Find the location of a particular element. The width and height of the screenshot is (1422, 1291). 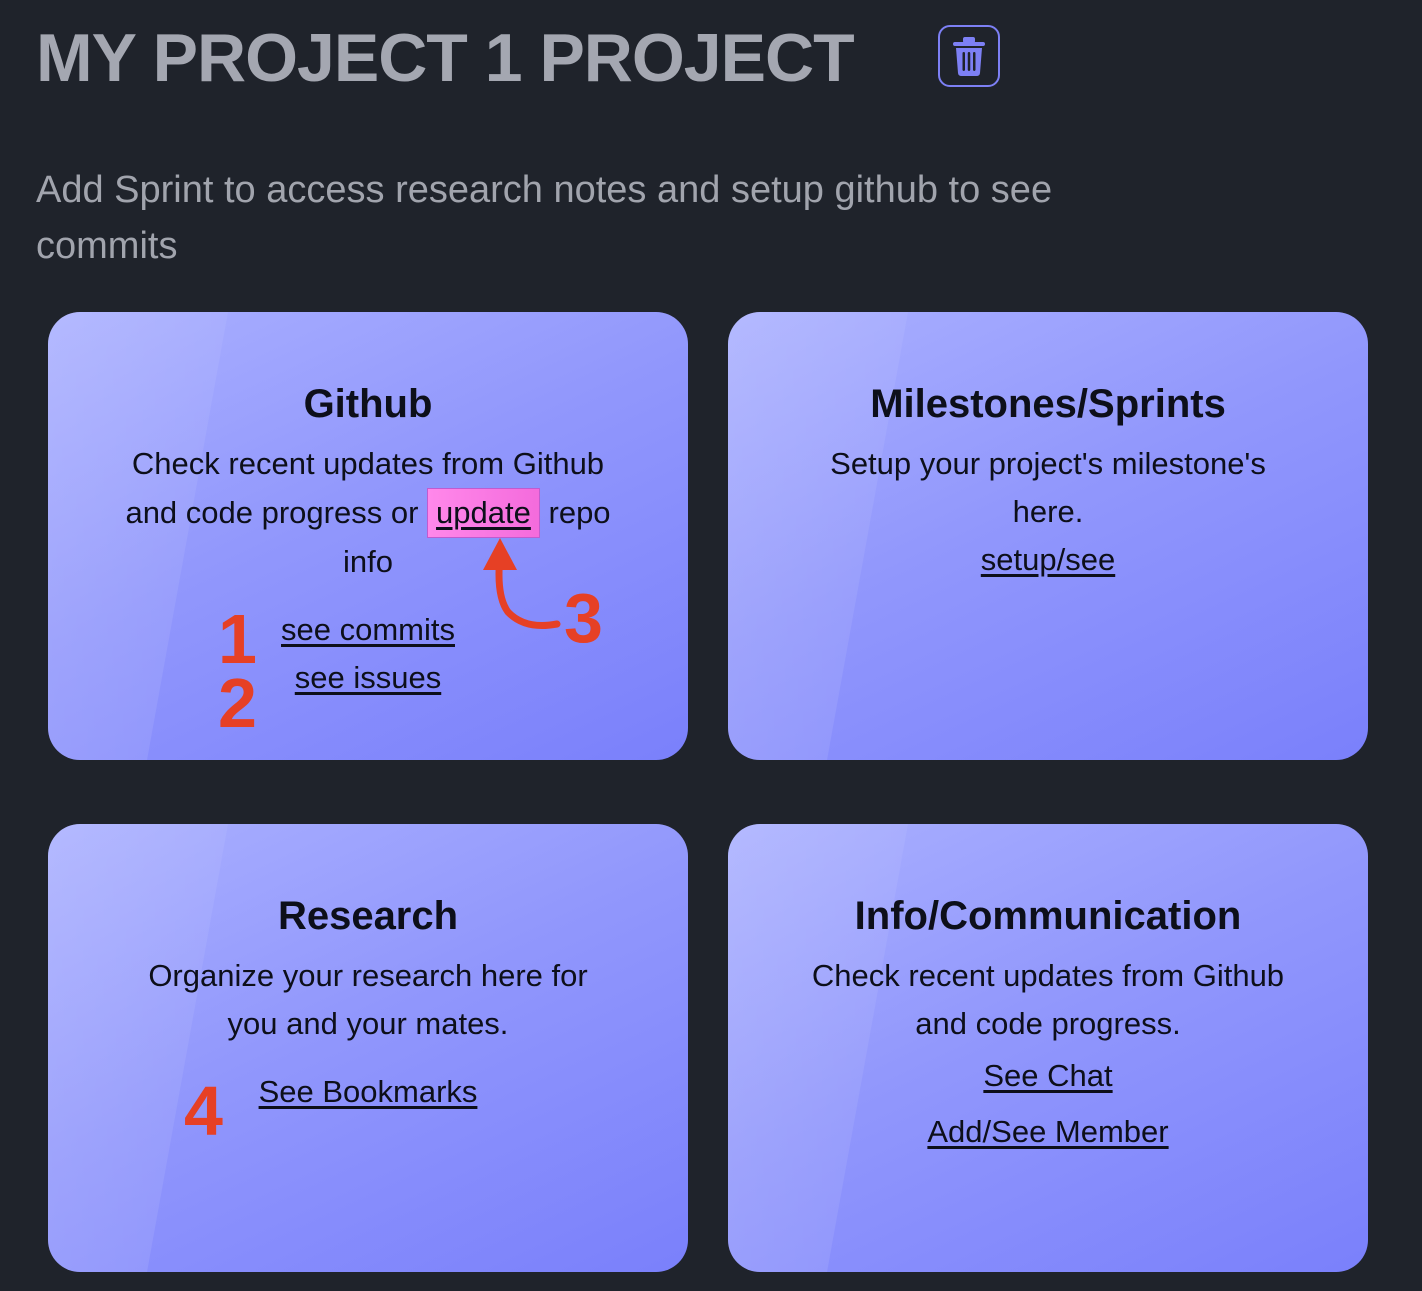

annotation-number-2: 2 is located at coordinates (237, 703).